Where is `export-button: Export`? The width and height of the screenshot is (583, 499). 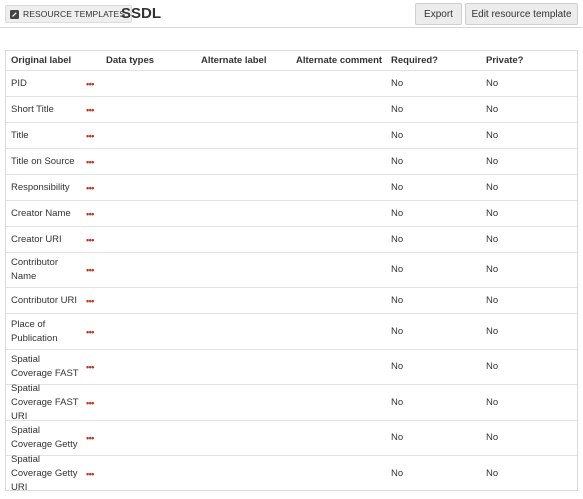
export-button: Export is located at coordinates (438, 14).